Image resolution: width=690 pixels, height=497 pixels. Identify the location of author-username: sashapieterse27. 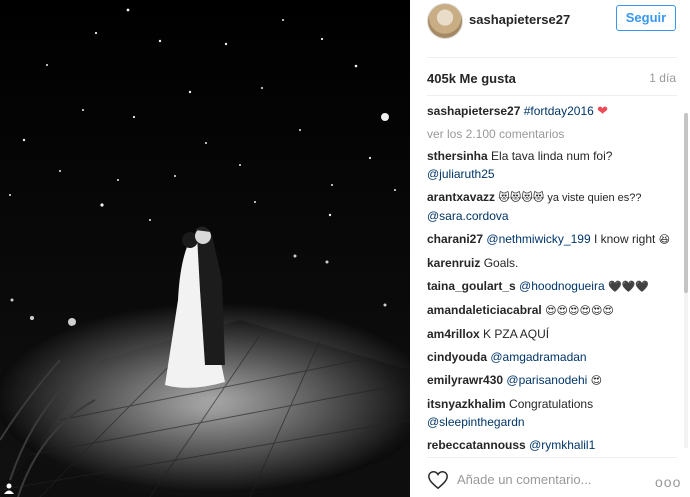
(519, 19).